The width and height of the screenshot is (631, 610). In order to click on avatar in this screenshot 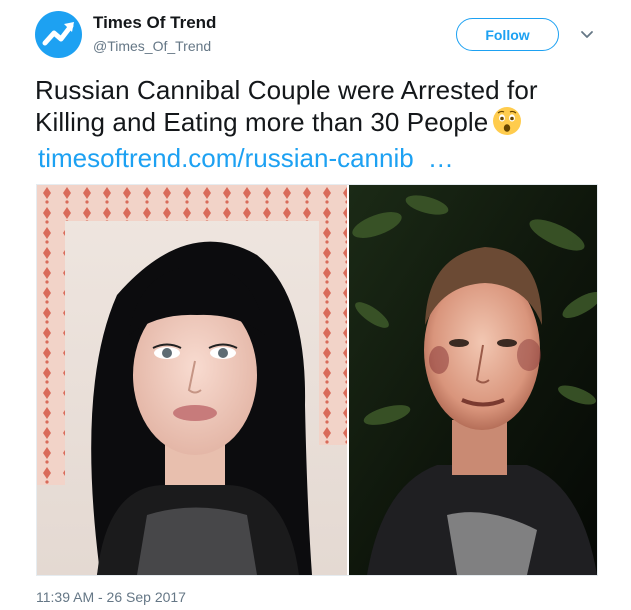, I will do `click(58, 34)`.